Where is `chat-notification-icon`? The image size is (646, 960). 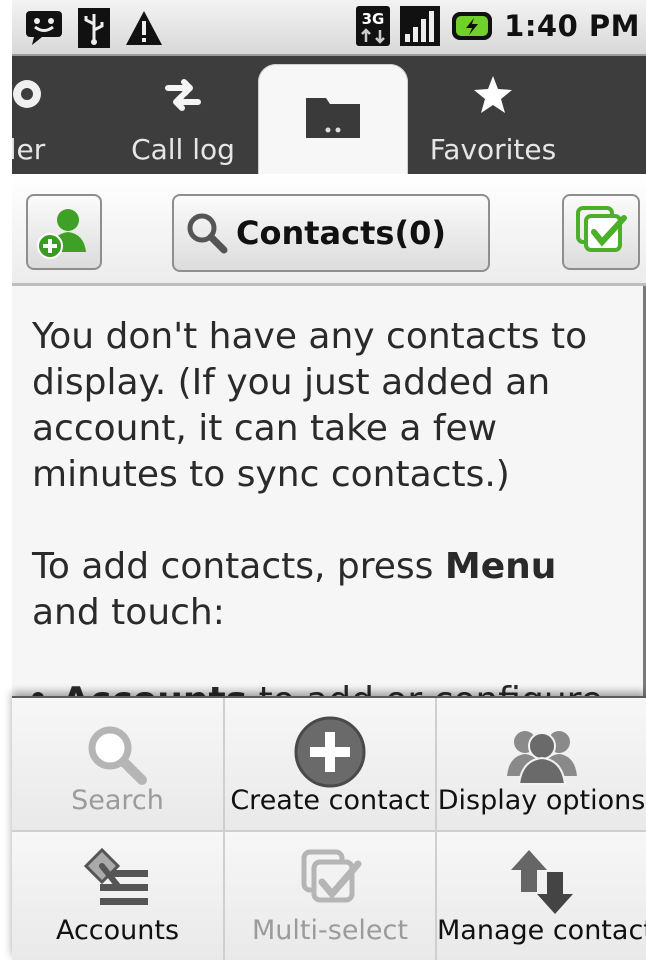
chat-notification-icon is located at coordinates (44, 28).